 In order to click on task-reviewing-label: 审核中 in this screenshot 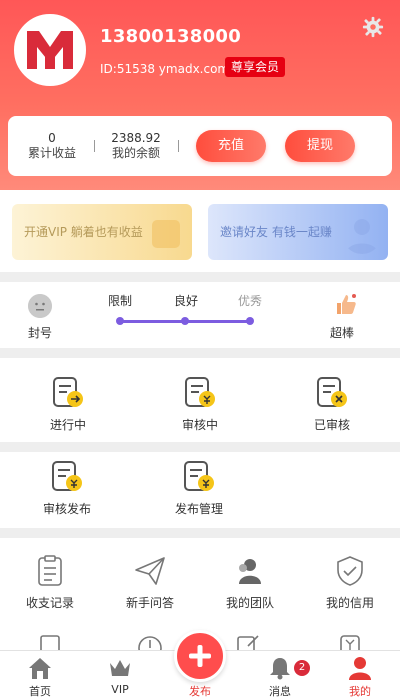, I will do `click(199, 425)`.